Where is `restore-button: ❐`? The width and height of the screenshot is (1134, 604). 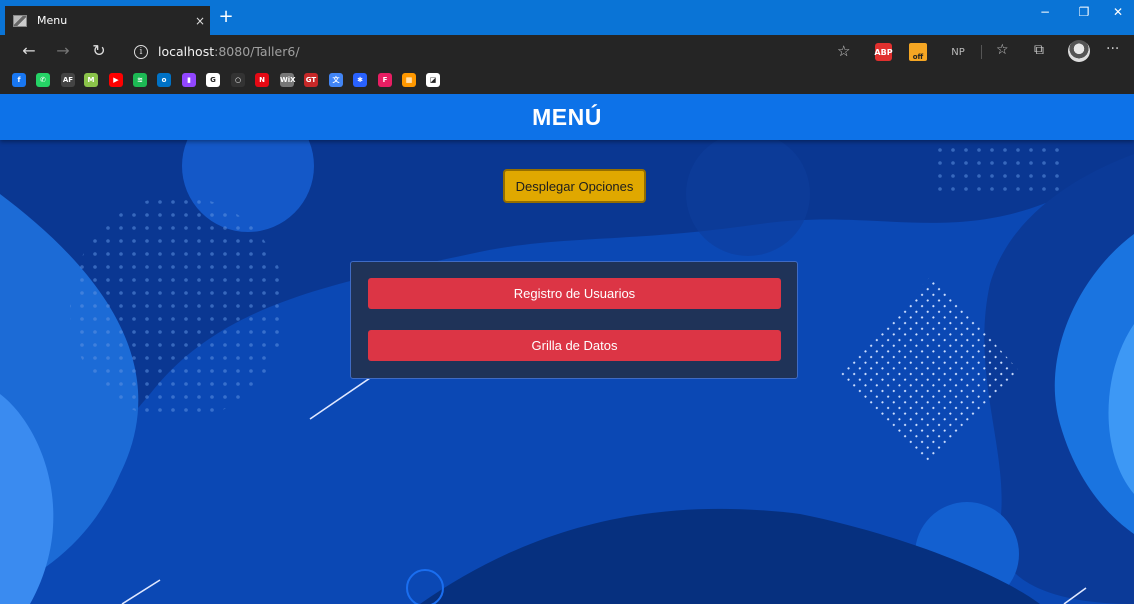
restore-button: ❐ is located at coordinates (1084, 13).